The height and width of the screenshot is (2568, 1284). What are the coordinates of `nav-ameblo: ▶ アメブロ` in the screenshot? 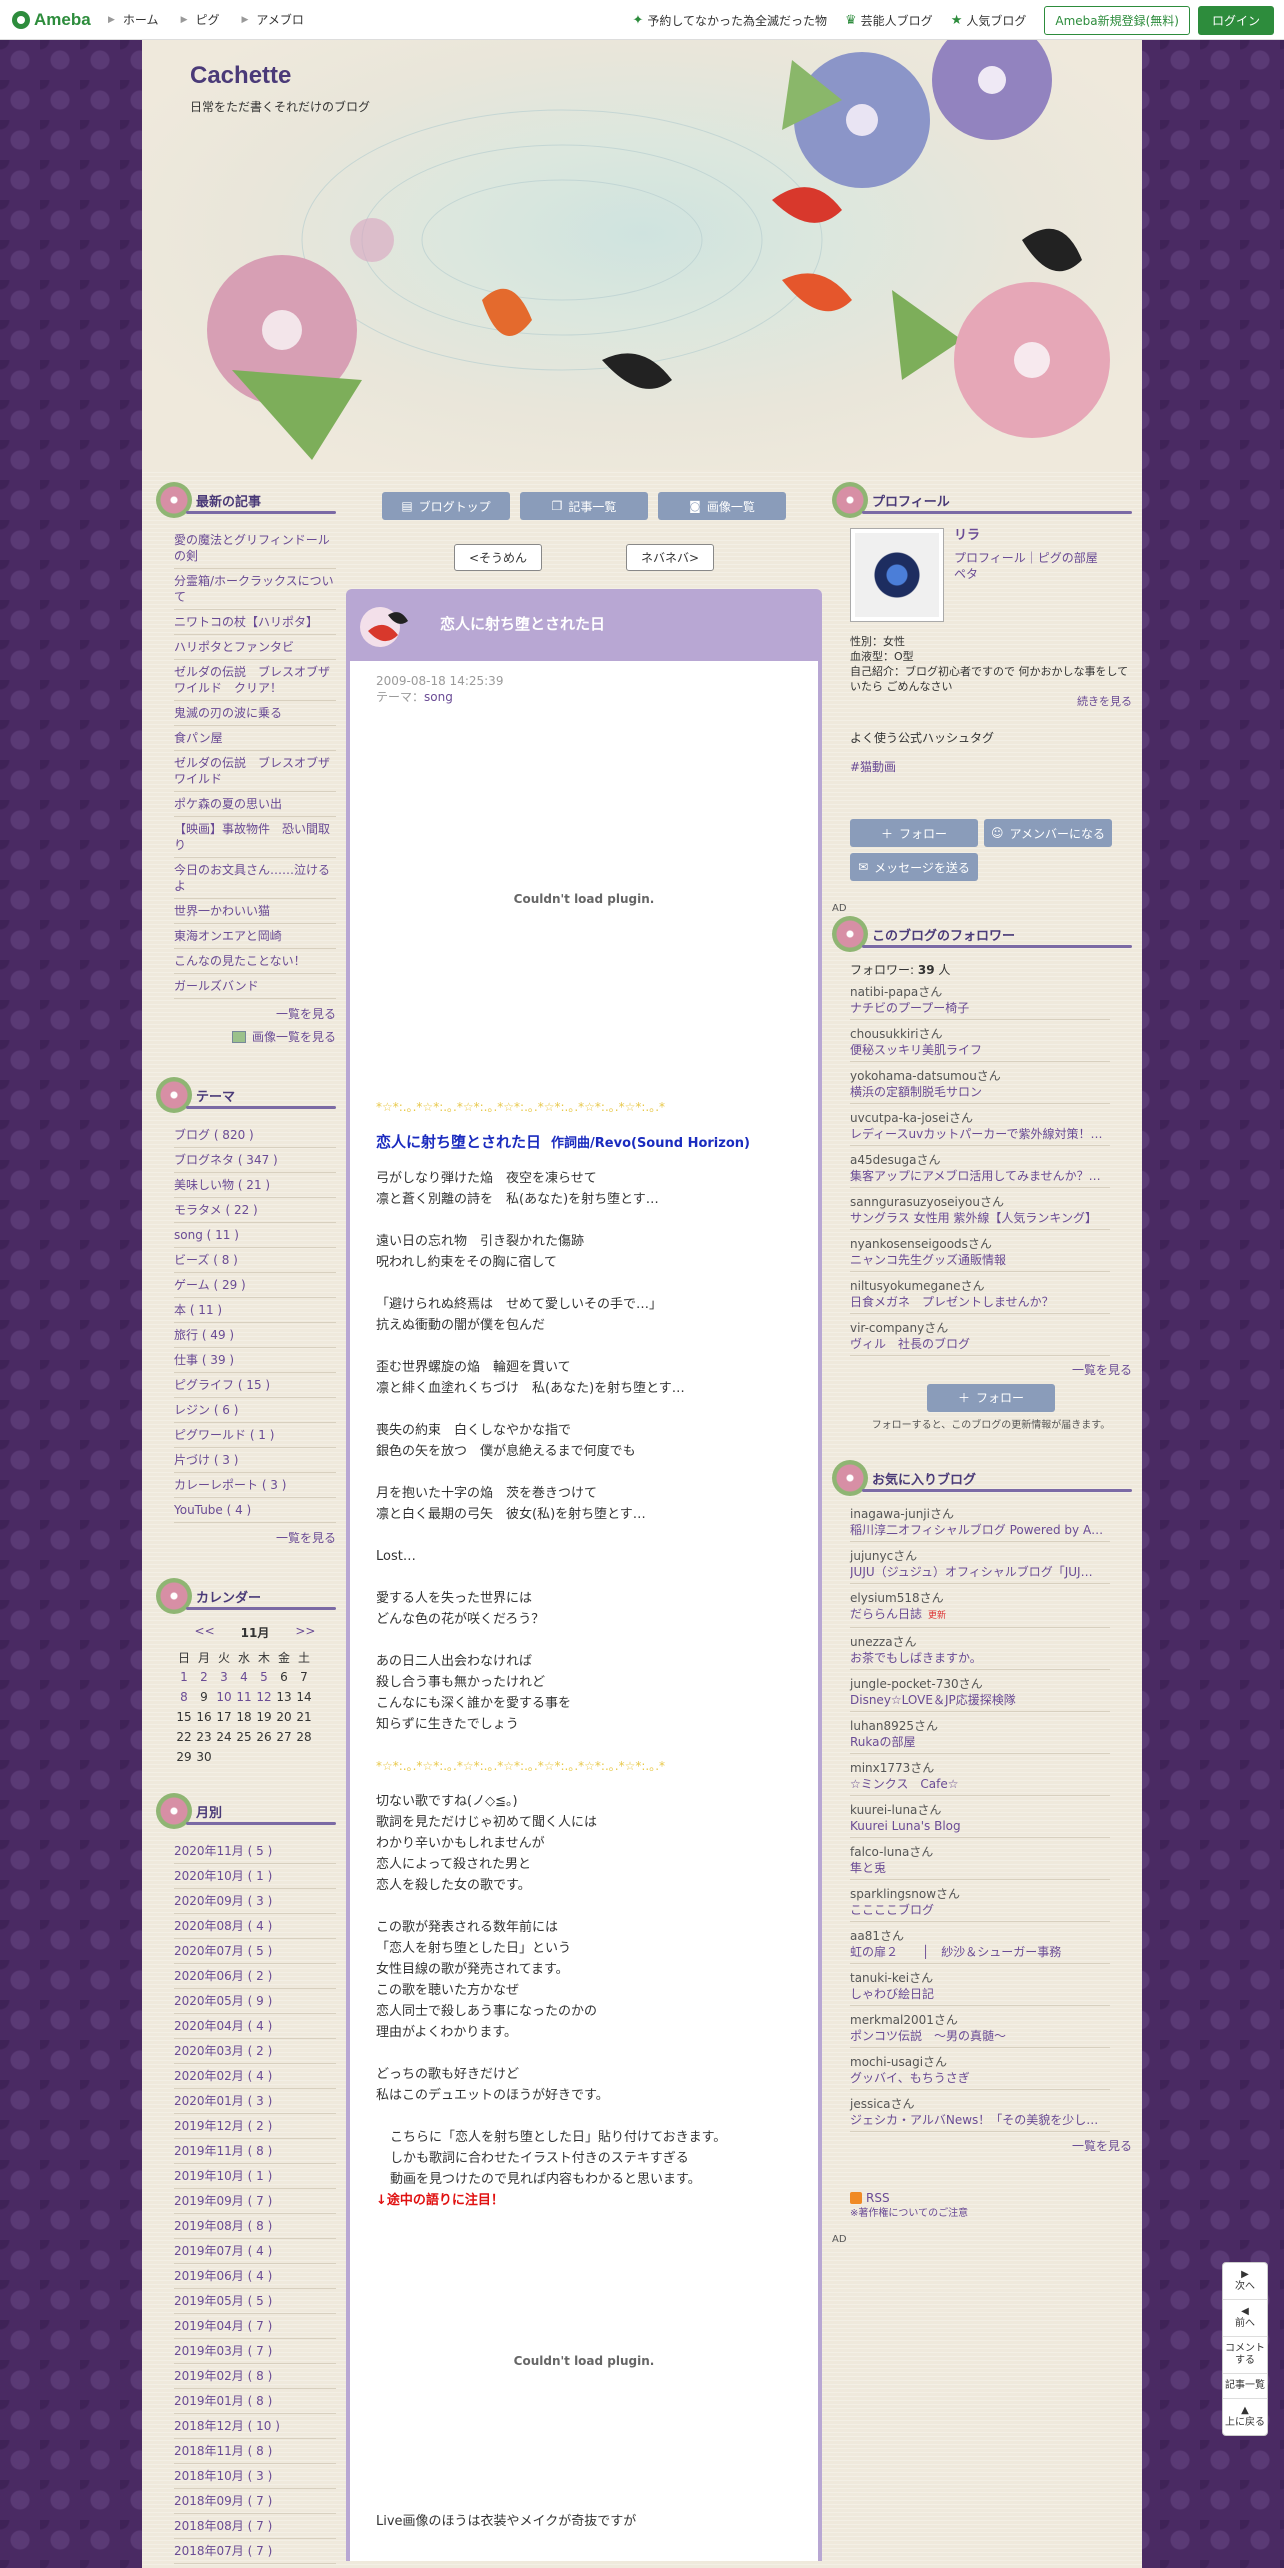 It's located at (273, 19).